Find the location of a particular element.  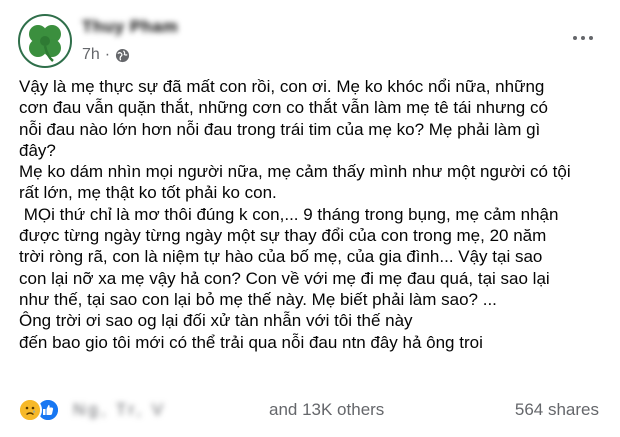

shares-count: 564 shares is located at coordinates (557, 410).